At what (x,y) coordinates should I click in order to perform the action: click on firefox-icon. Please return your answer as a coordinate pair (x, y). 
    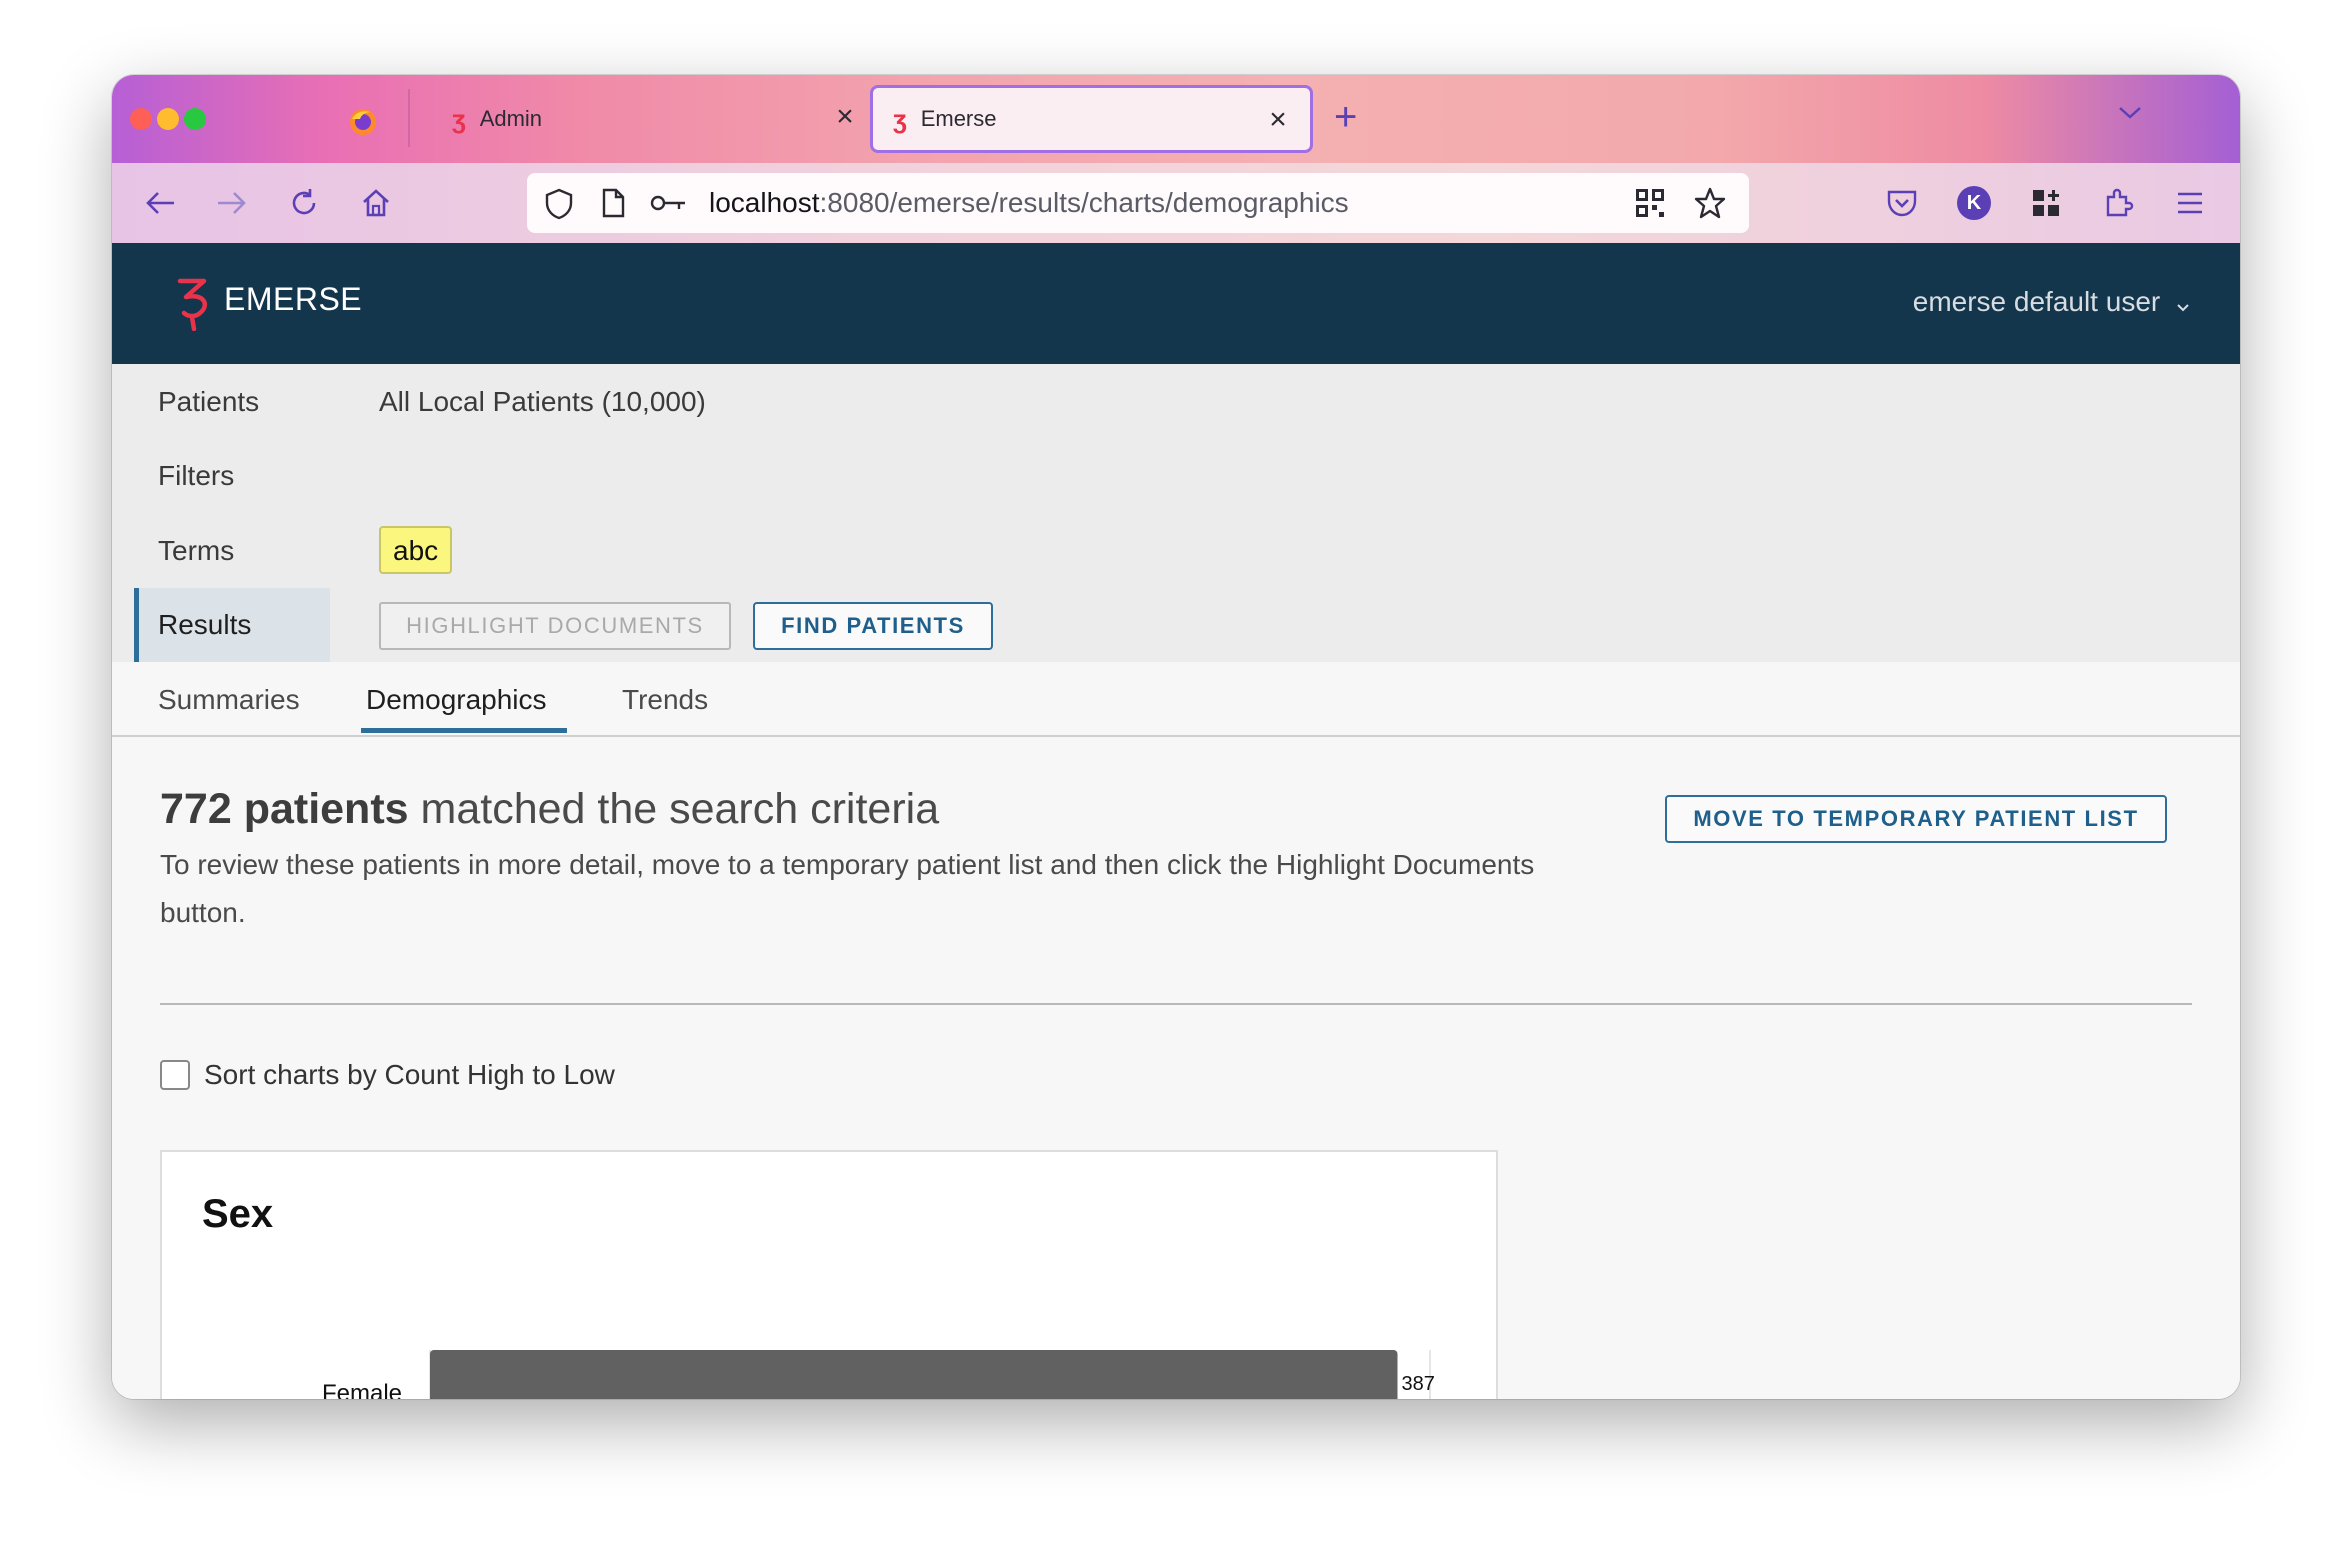
    Looking at the image, I should click on (363, 124).